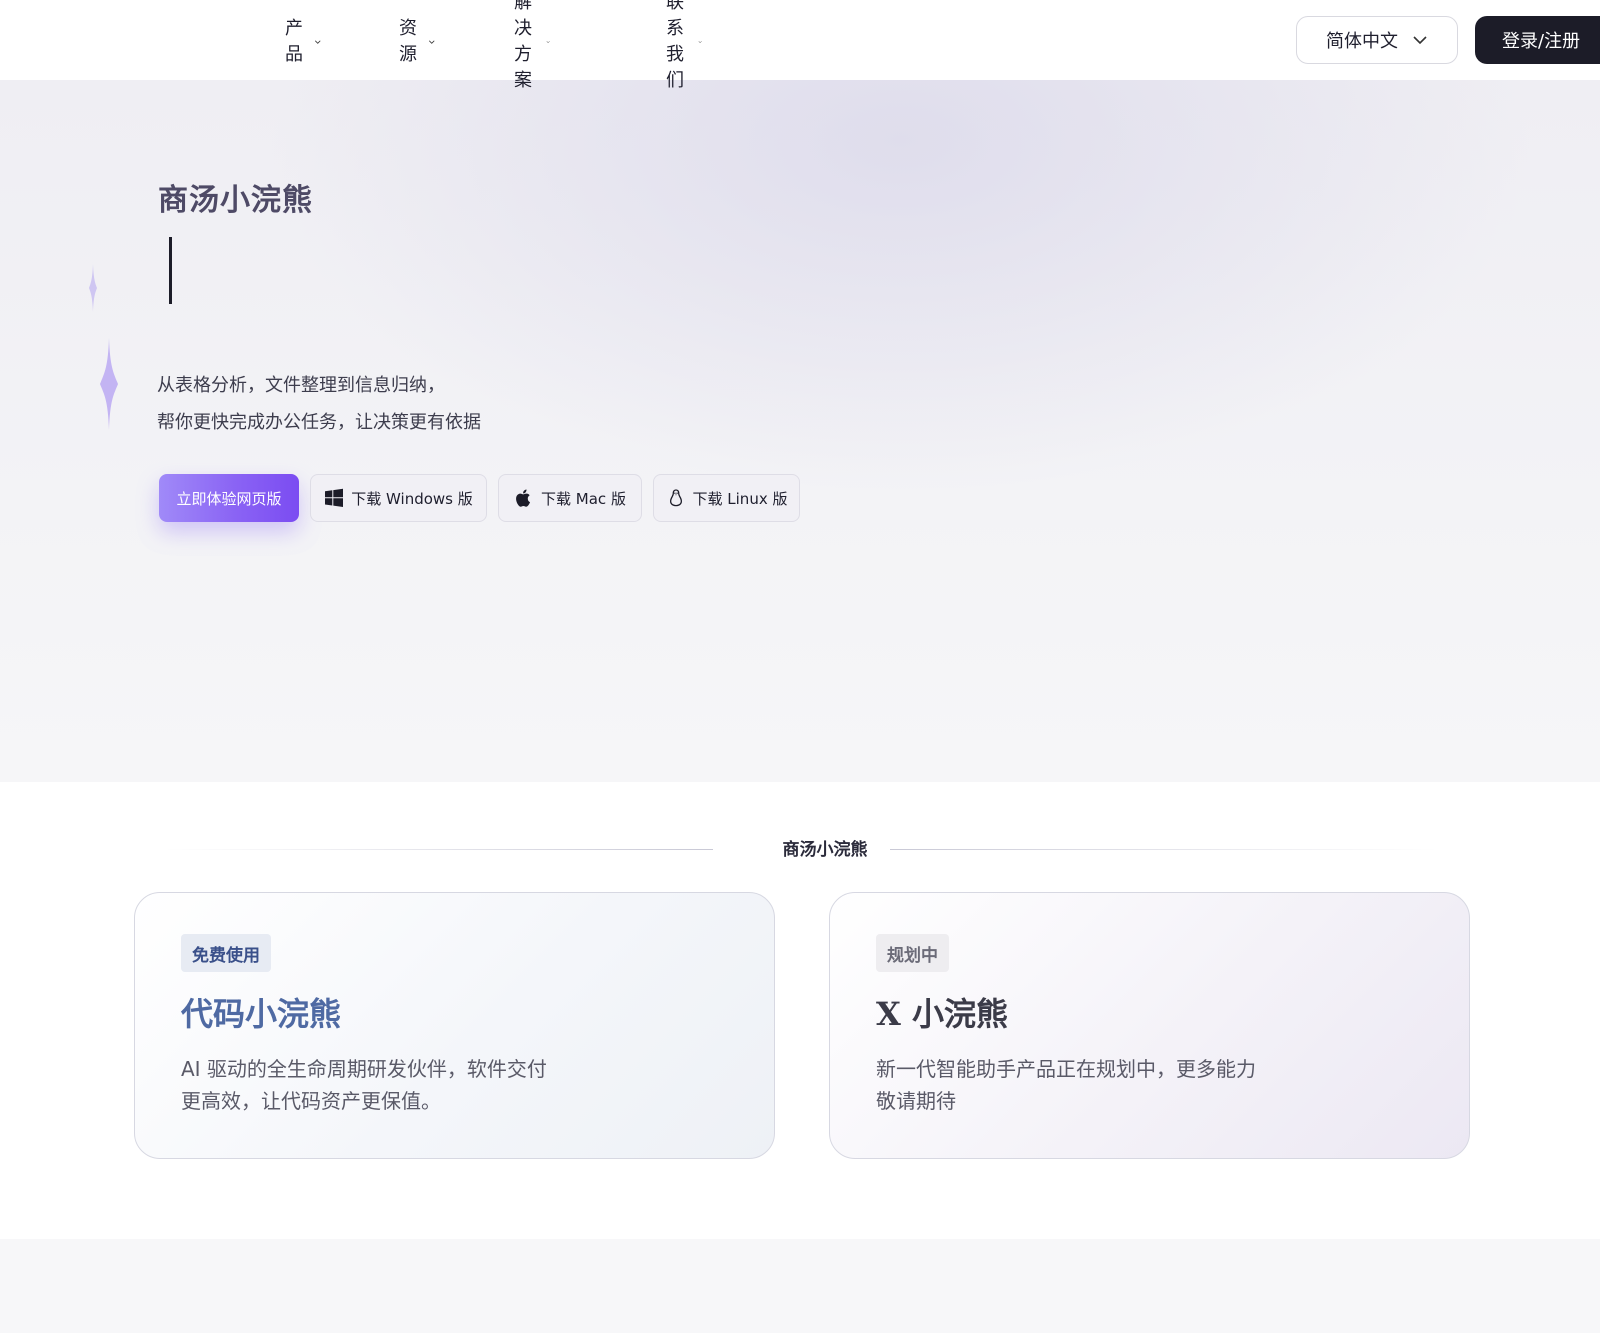  I want to click on login-register-button: 登录/注册, so click(1537, 40).